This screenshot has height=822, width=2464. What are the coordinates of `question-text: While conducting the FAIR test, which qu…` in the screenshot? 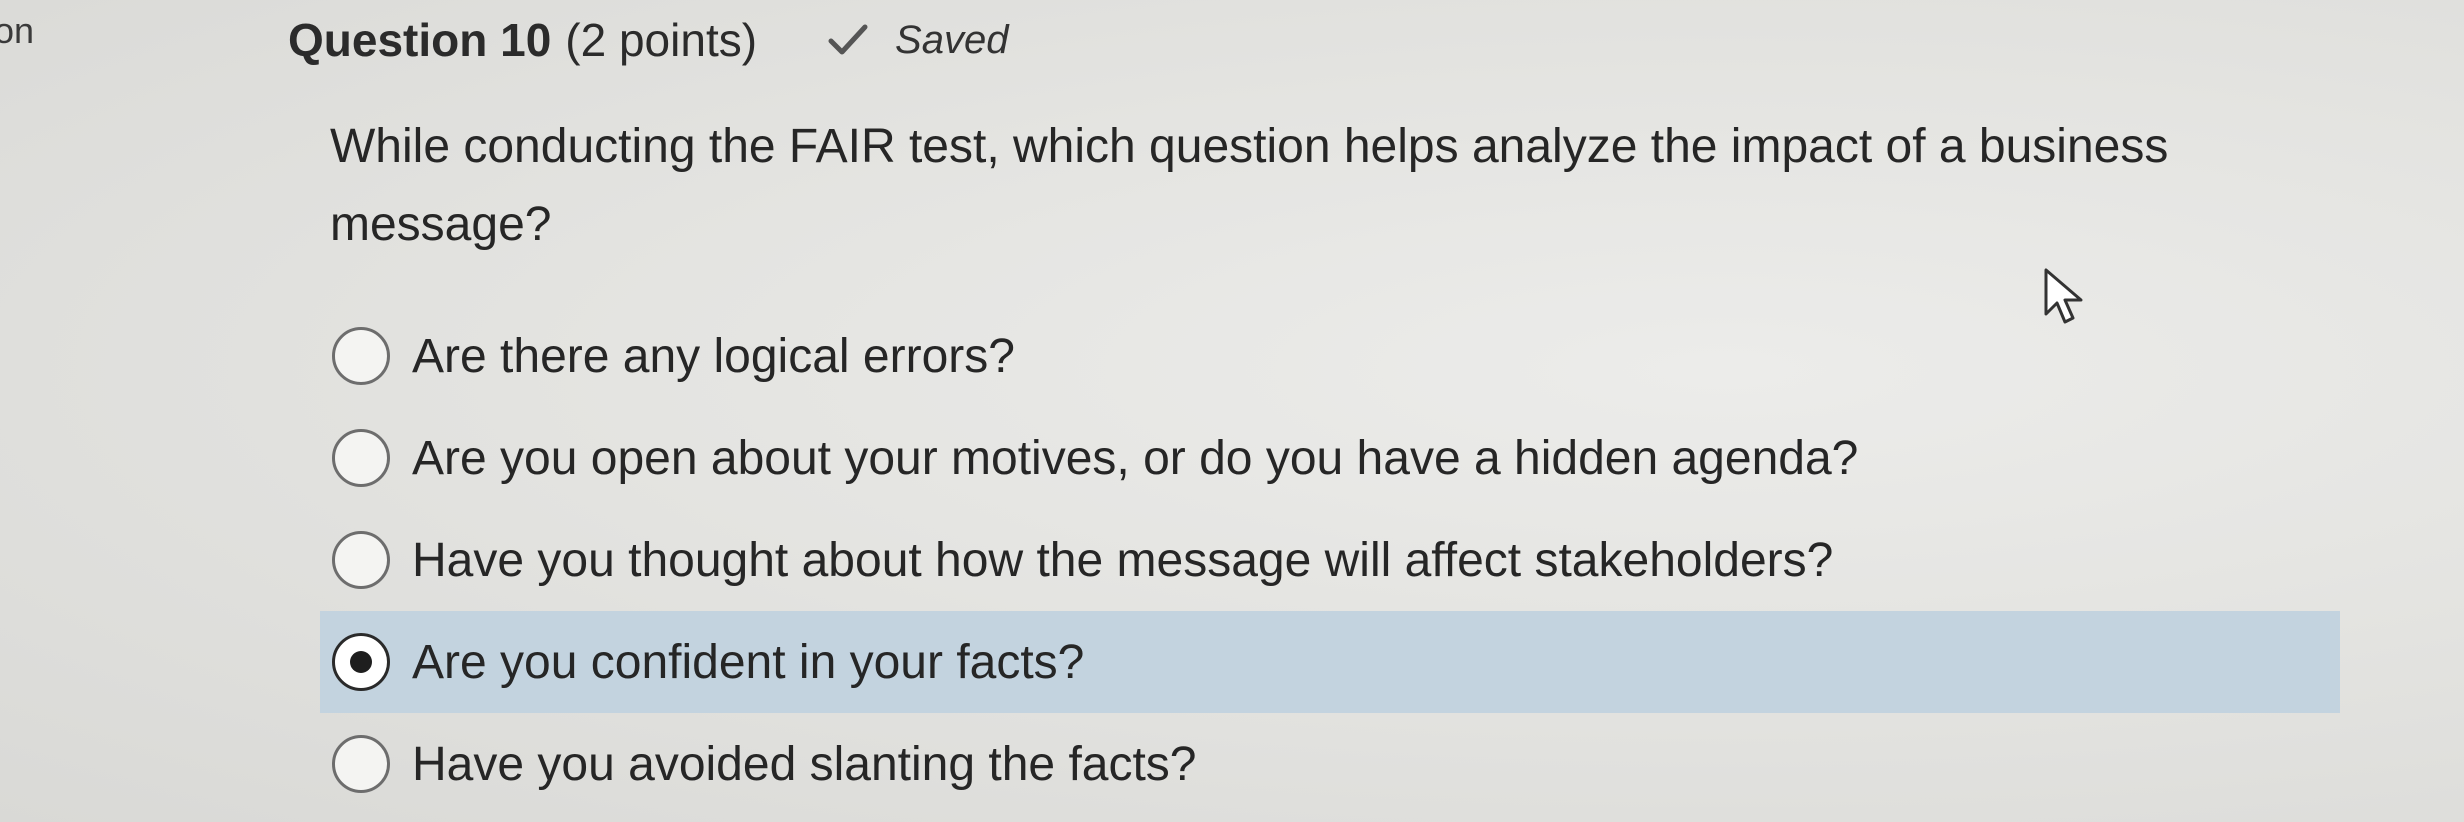 It's located at (1249, 185).